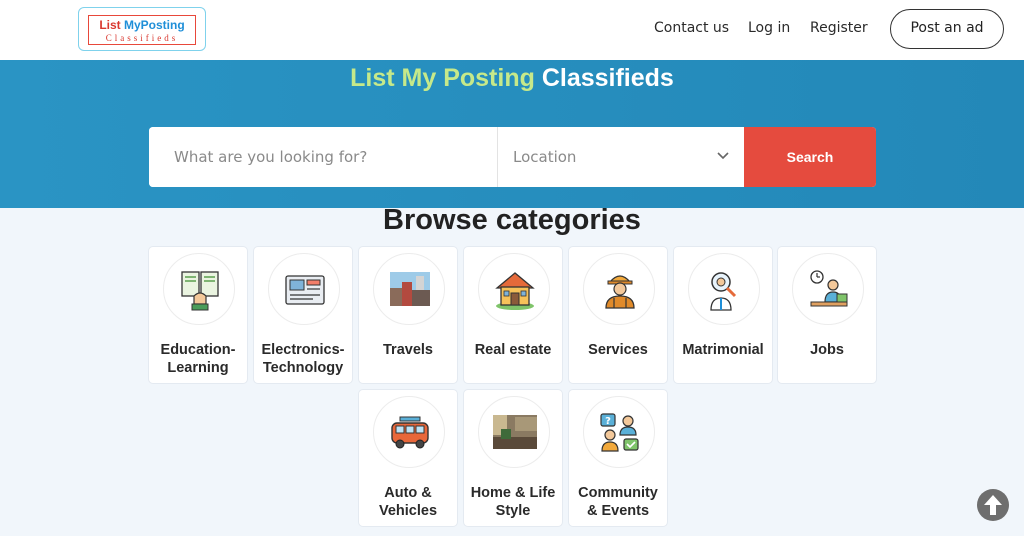  Describe the element at coordinates (442, 78) in the screenshot. I see `hero-title-main: List My Posting` at that location.